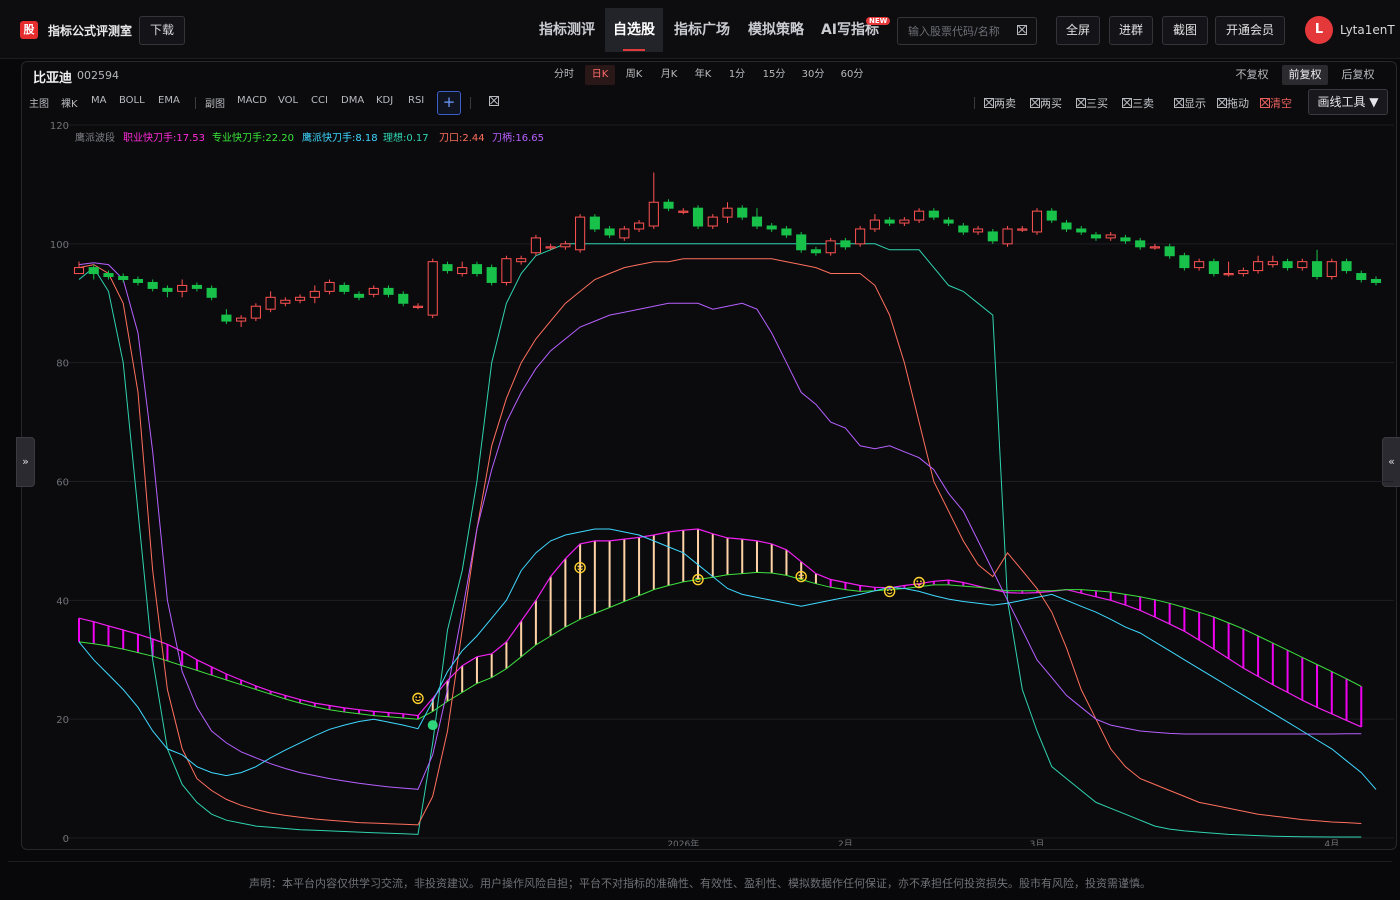 The width and height of the screenshot is (1400, 900). What do you see at coordinates (703, 75) in the screenshot?
I see `period-tab-yearly: 年K` at bounding box center [703, 75].